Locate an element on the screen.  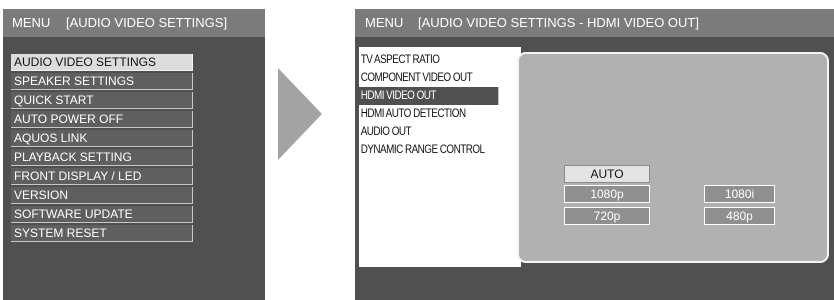
option-720p-button: 720p is located at coordinates (607, 216).